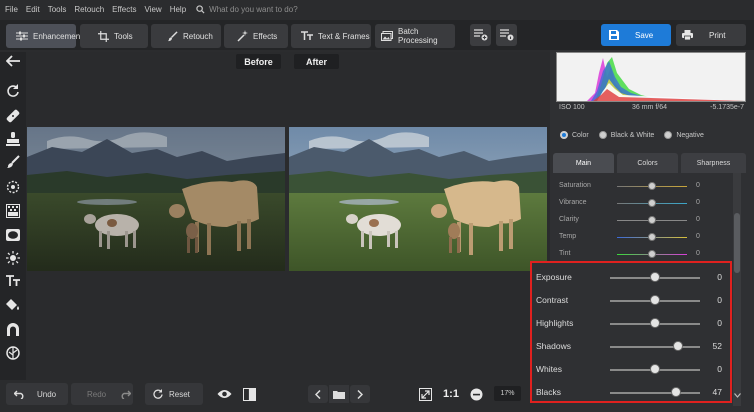  Describe the element at coordinates (644, 254) in the screenshot. I see `tint-slider: Tint 0` at that location.